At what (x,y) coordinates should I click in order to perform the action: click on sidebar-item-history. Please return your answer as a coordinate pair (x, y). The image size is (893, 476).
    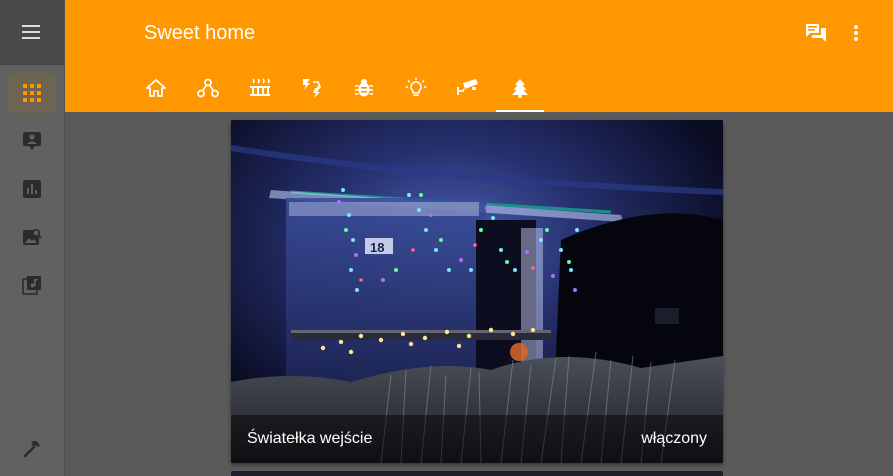
    Looking at the image, I should click on (32, 189).